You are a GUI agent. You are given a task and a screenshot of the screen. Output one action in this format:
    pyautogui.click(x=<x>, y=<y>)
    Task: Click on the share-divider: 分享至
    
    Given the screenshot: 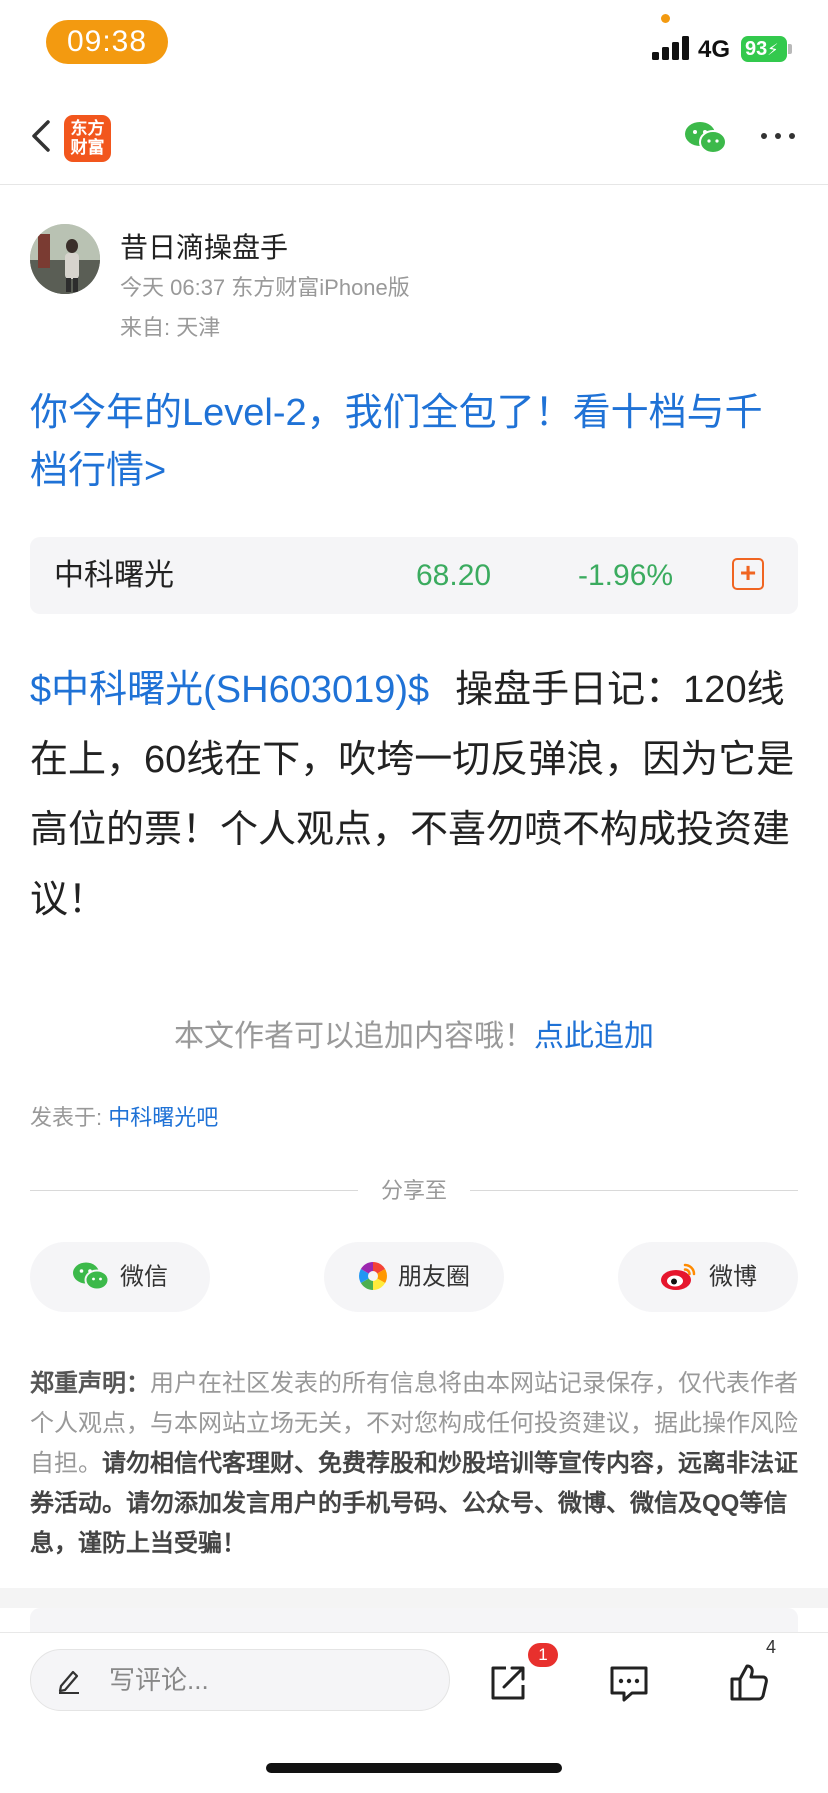 What is the action you would take?
    pyautogui.click(x=414, y=1191)
    